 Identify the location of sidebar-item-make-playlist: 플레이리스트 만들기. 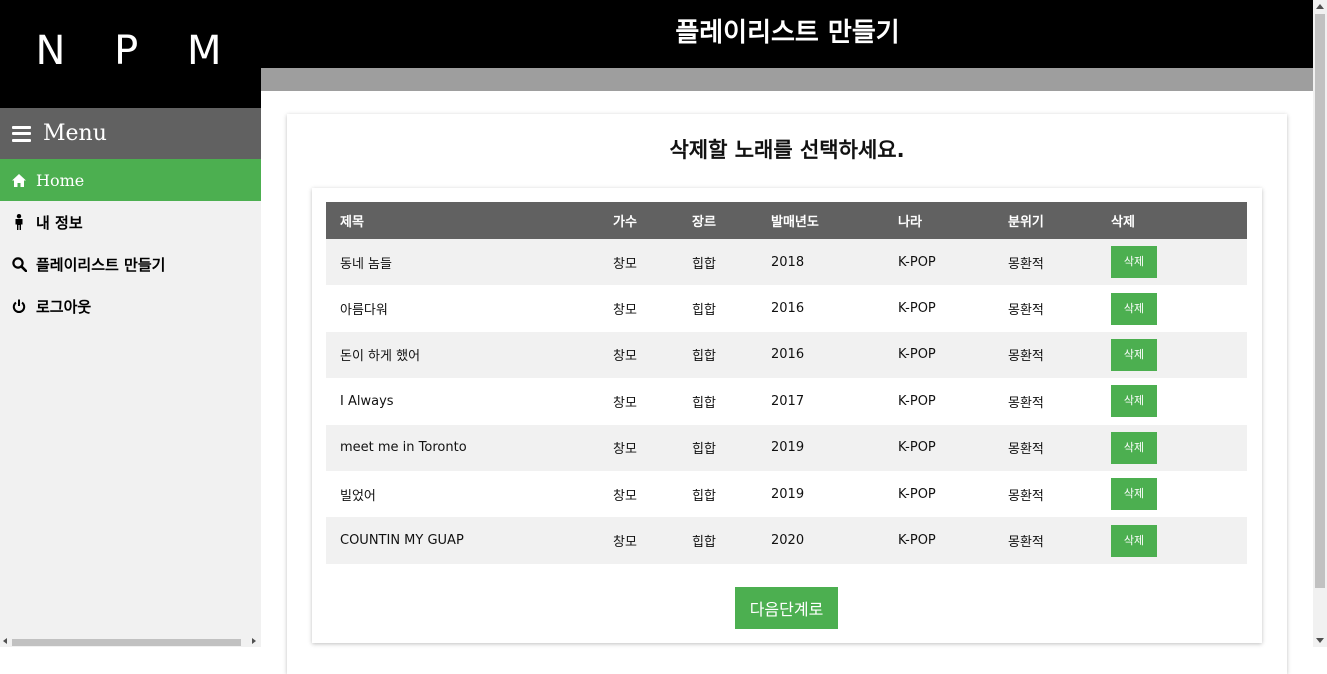
(130, 264).